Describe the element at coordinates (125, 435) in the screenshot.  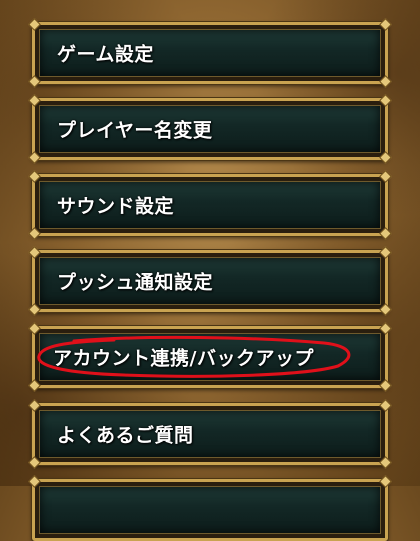
I see `menu-item-label: よくあるご質問` at that location.